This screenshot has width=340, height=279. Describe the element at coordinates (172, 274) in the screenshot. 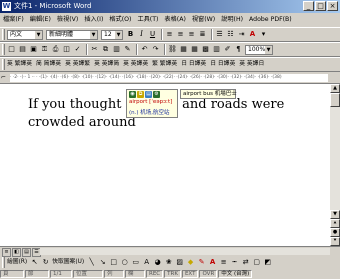

I see `status-trk: TRK` at that location.